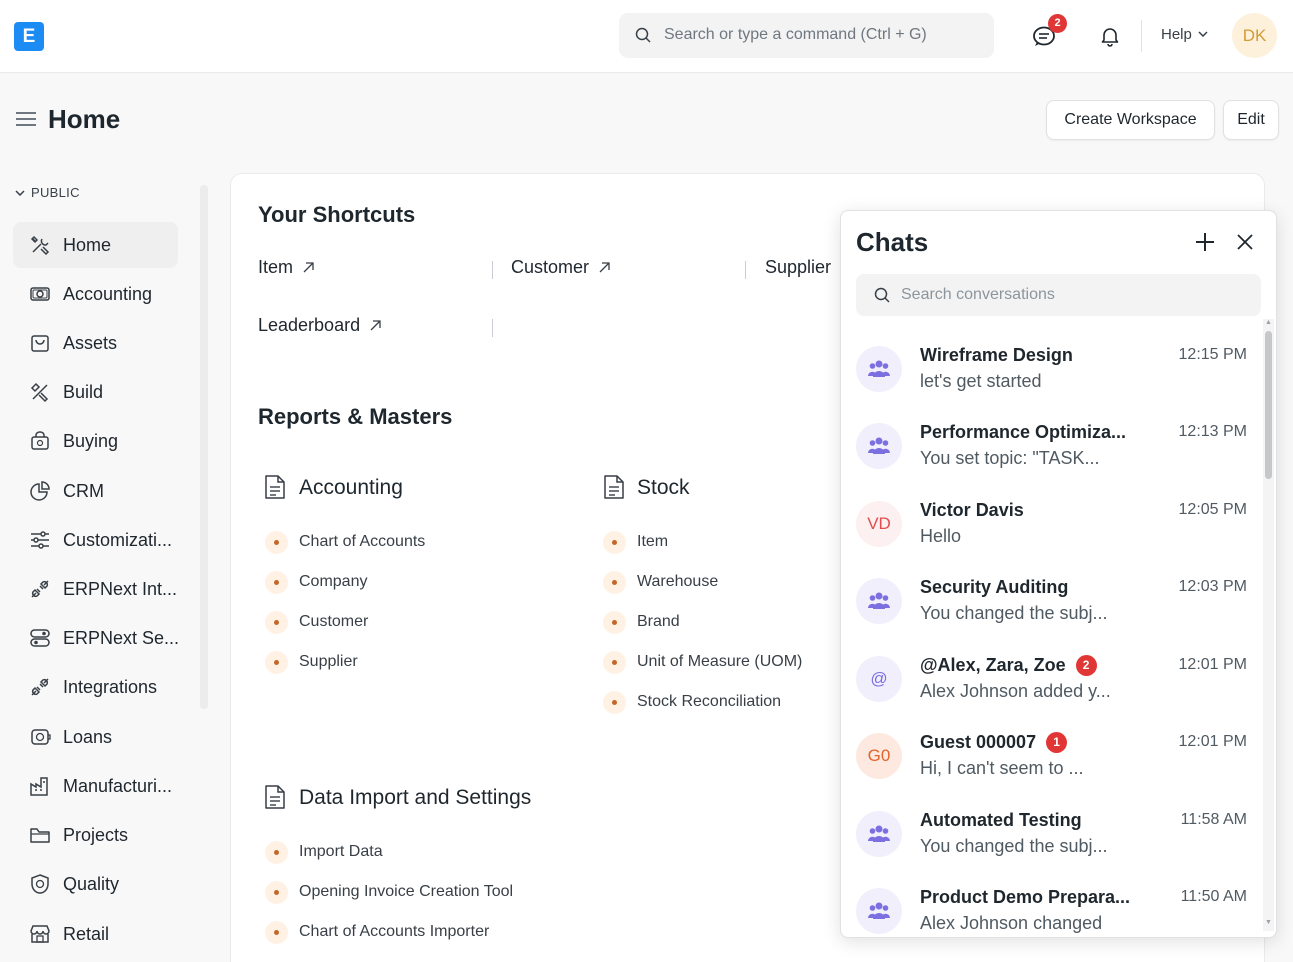 The height and width of the screenshot is (962, 1293). Describe the element at coordinates (1212, 431) in the screenshot. I see `conversation-time: 12:13 PM` at that location.